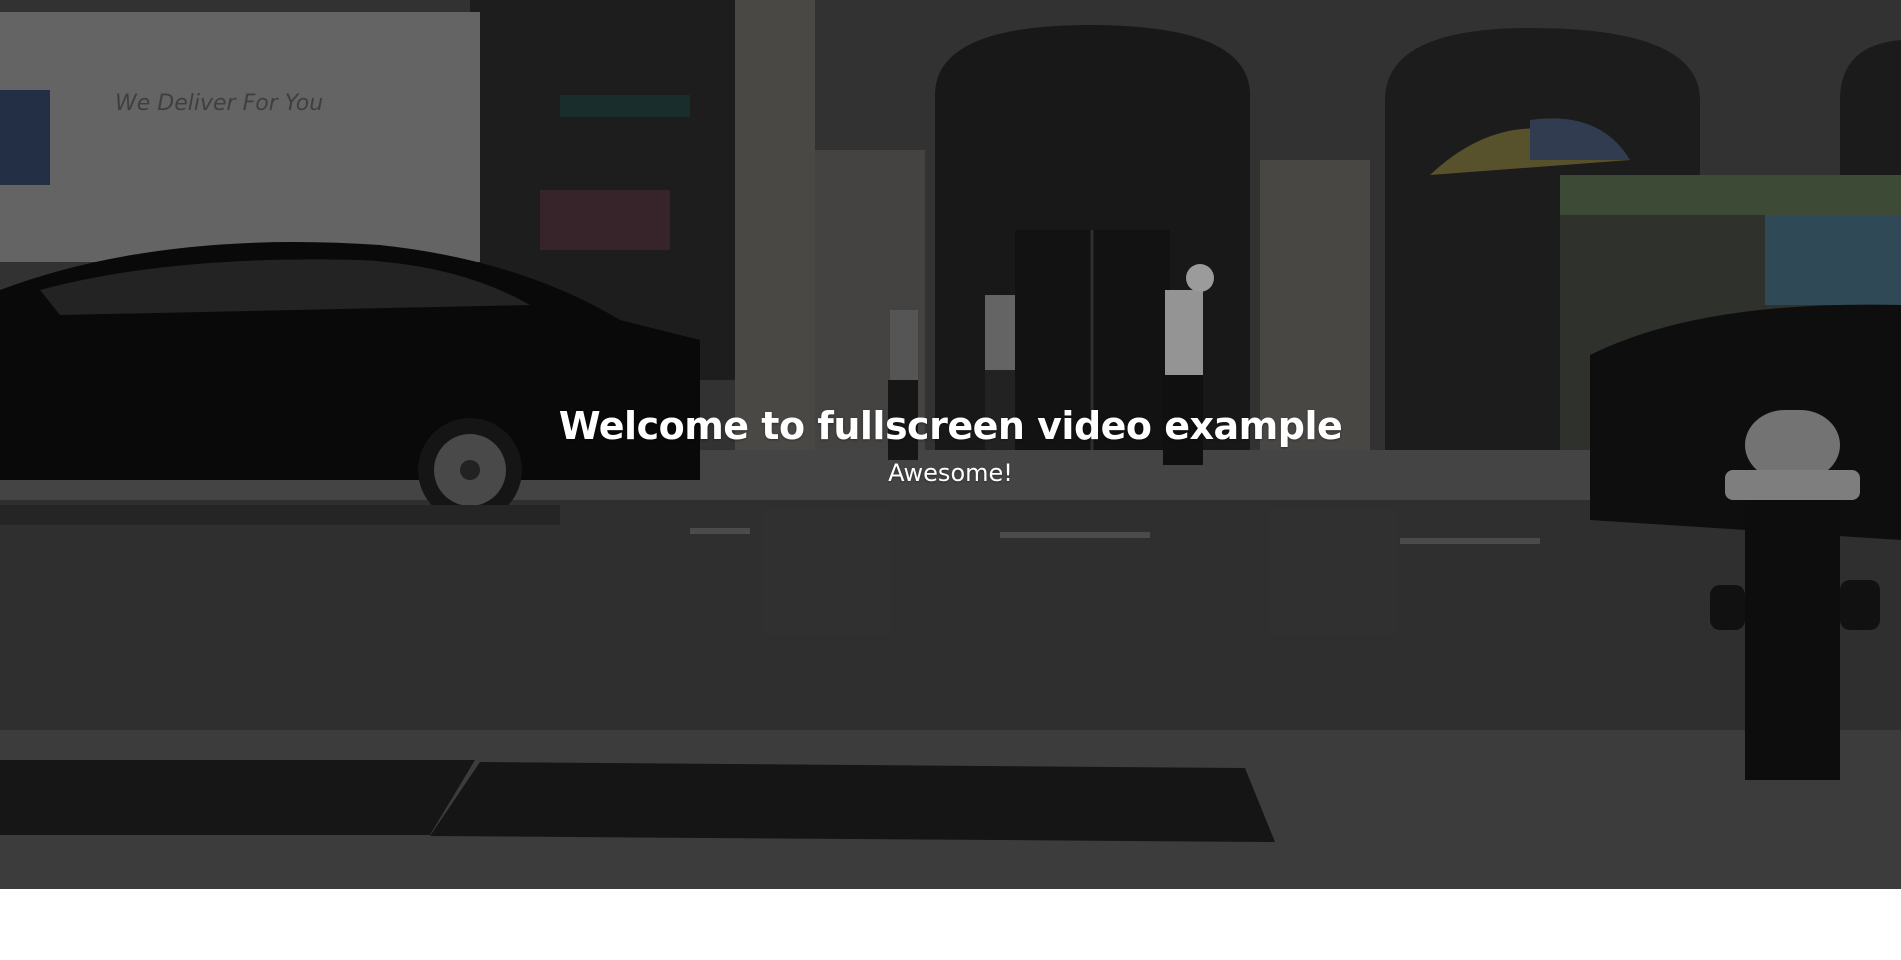 Image resolution: width=1901 pixels, height=960 pixels. What do you see at coordinates (950, 924) in the screenshot?
I see `page-content-area` at bounding box center [950, 924].